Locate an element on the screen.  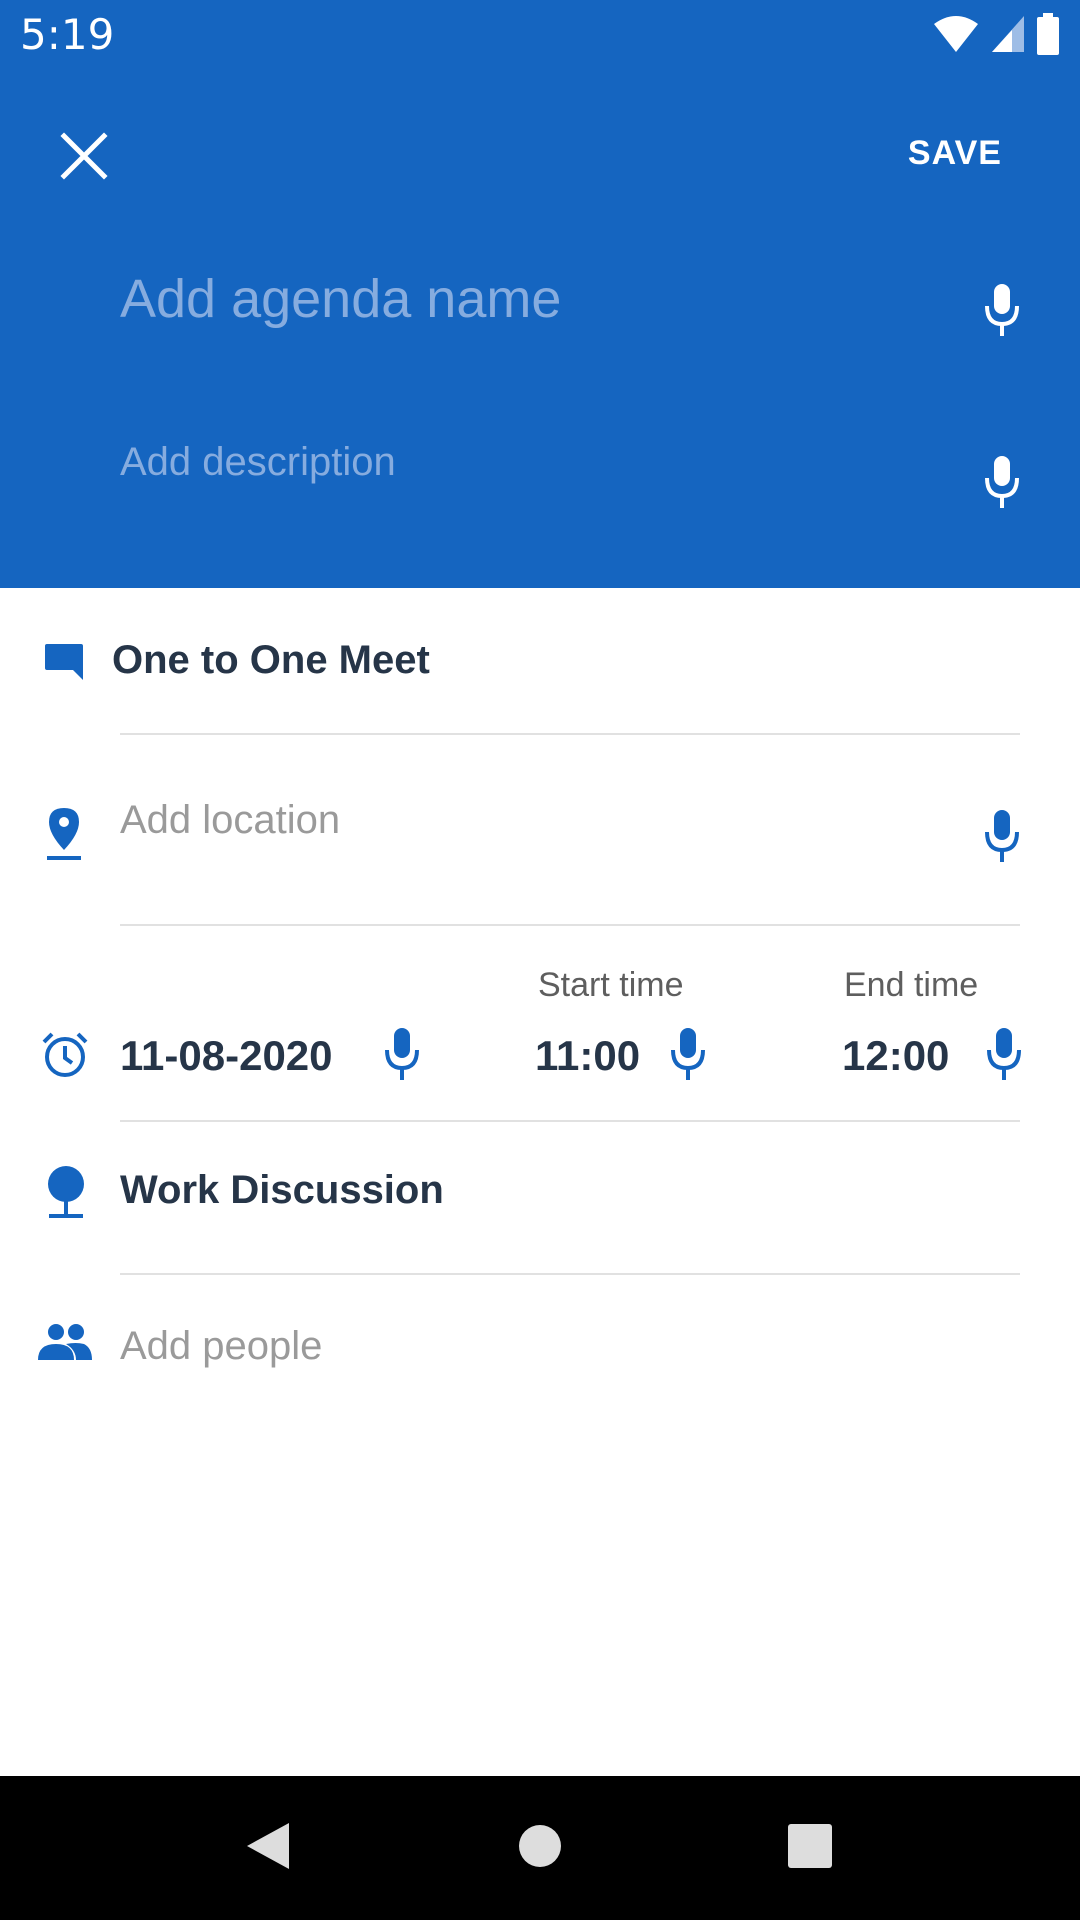
cell-signal-icon is located at coordinates (1008, 36).